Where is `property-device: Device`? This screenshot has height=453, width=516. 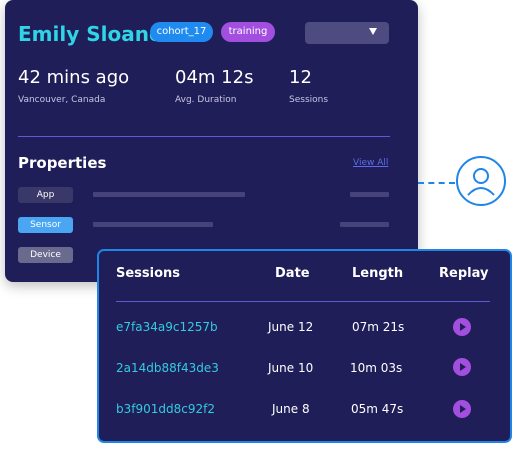
property-device: Device is located at coordinates (45, 255).